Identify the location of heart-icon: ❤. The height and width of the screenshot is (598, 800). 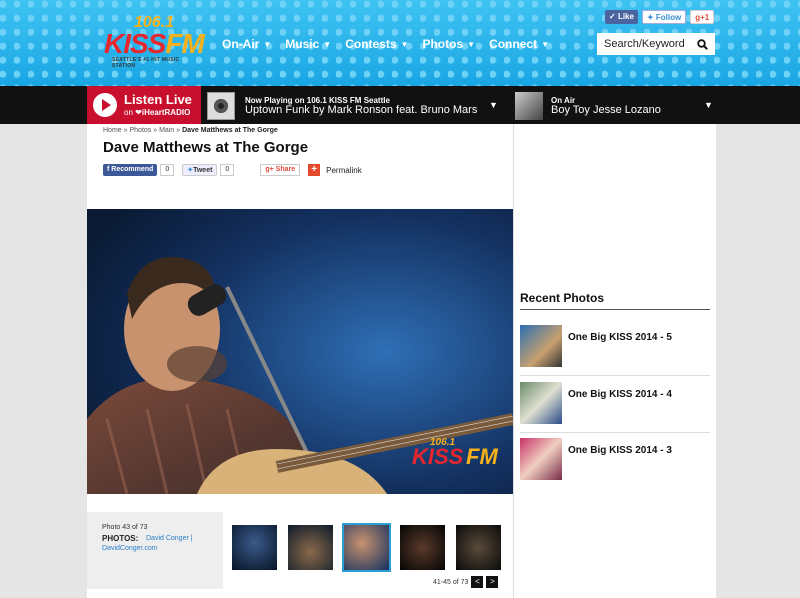
(138, 112).